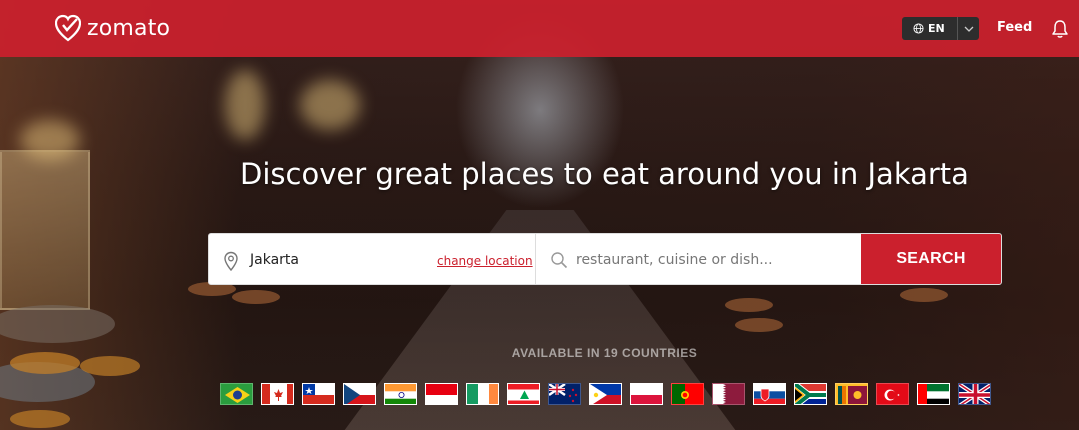 This screenshot has height=430, width=1079. Describe the element at coordinates (274, 260) in the screenshot. I see `location-value: Jakarta` at that location.